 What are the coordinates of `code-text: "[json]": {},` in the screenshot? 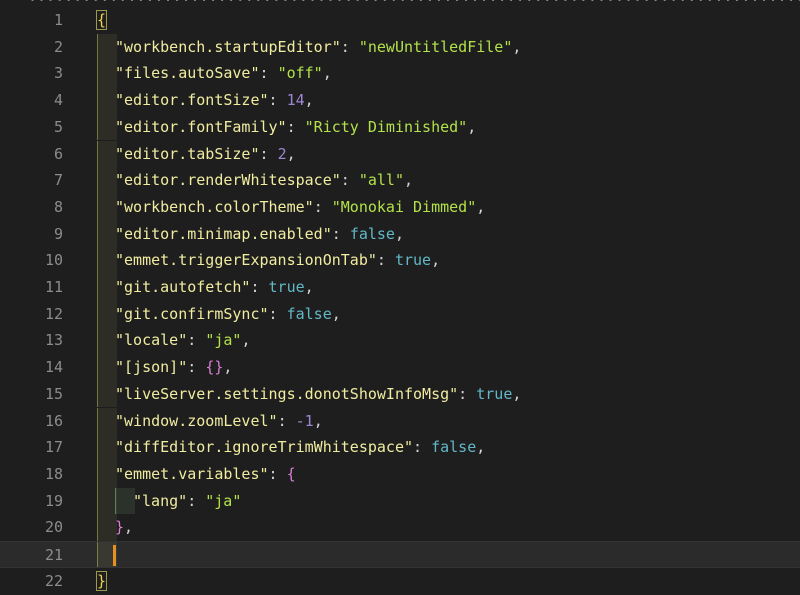 It's located at (173, 367).